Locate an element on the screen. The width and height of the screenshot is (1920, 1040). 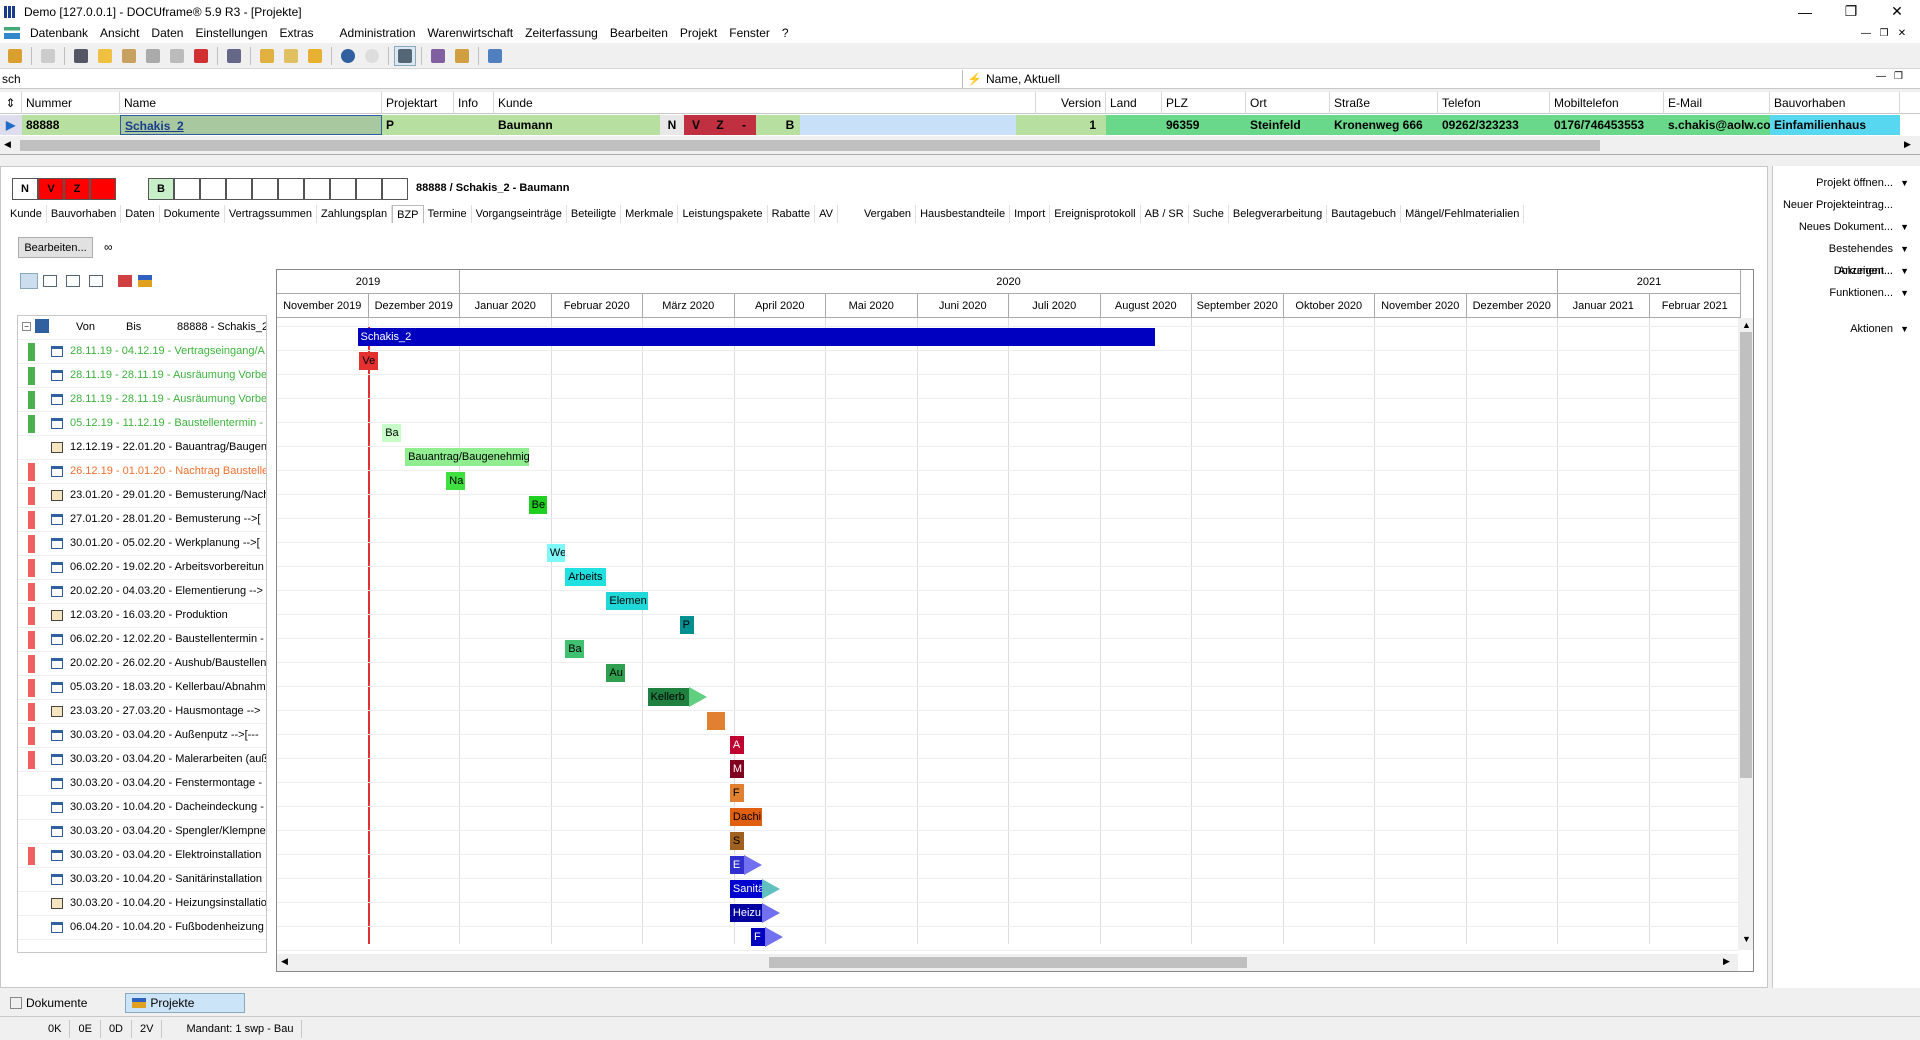
tools-icon is located at coordinates (125, 281).